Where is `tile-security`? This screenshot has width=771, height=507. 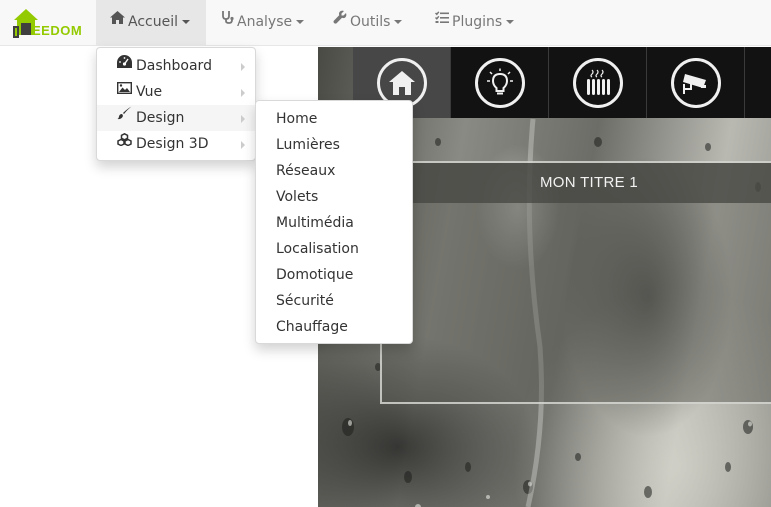 tile-security is located at coordinates (696, 82).